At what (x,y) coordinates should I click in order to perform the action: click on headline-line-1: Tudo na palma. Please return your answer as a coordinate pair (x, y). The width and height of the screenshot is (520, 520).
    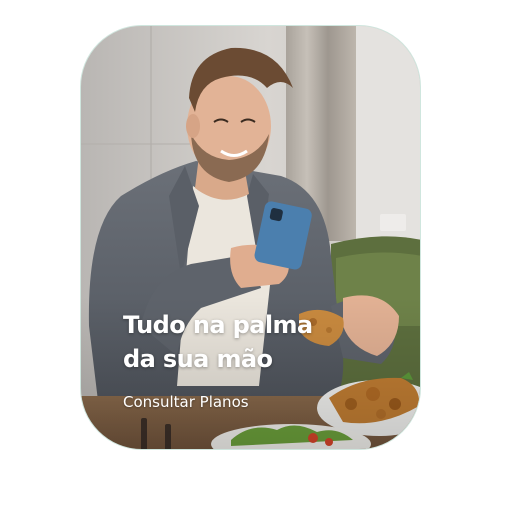
    Looking at the image, I should click on (218, 325).